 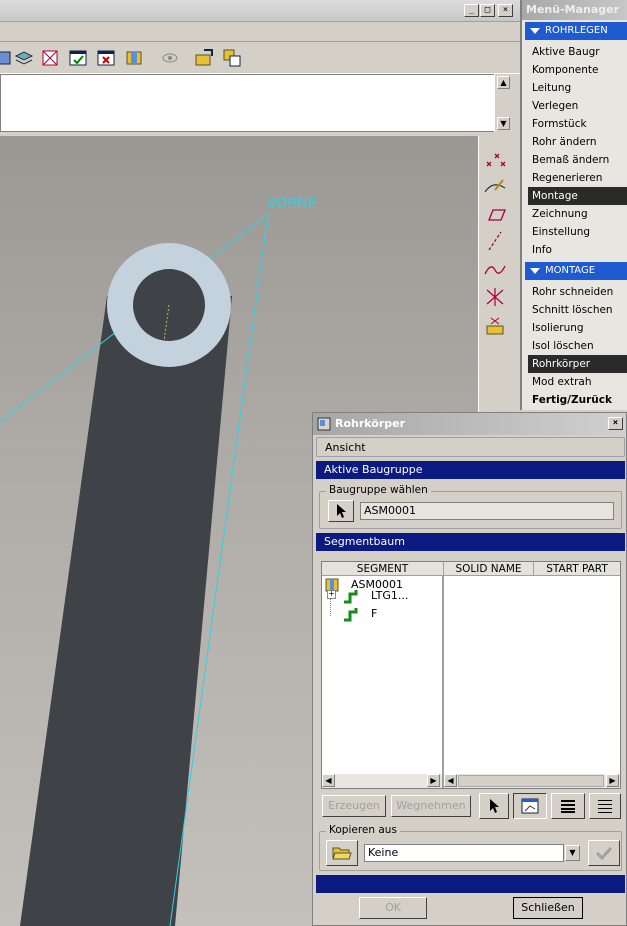 I want to click on menu-item-aktive-baugr: Aktive Baugr, so click(x=577, y=52).